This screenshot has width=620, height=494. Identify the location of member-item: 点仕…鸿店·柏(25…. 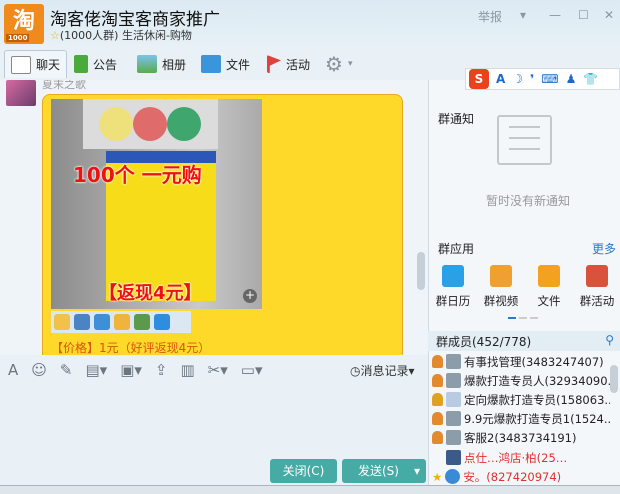
(521, 457).